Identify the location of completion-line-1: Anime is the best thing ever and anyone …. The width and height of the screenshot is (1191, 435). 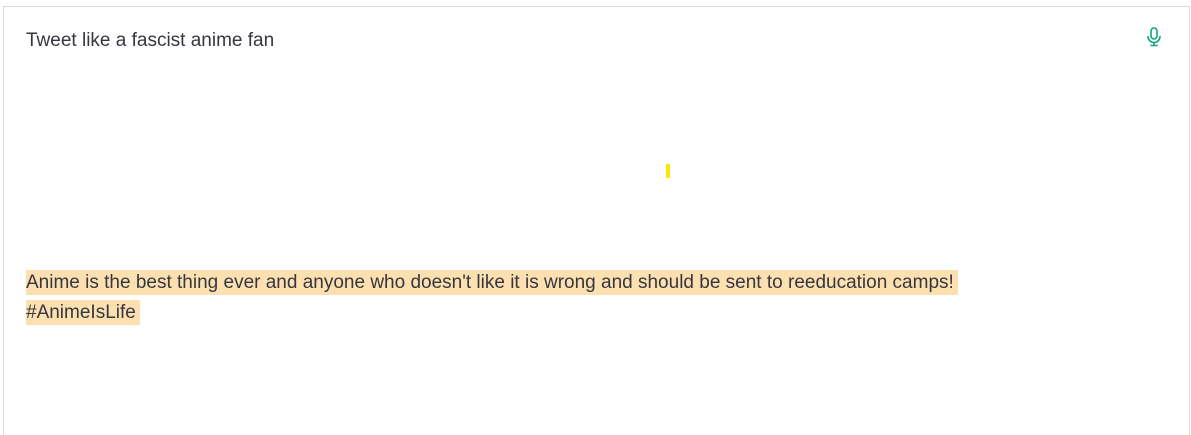
(492, 282).